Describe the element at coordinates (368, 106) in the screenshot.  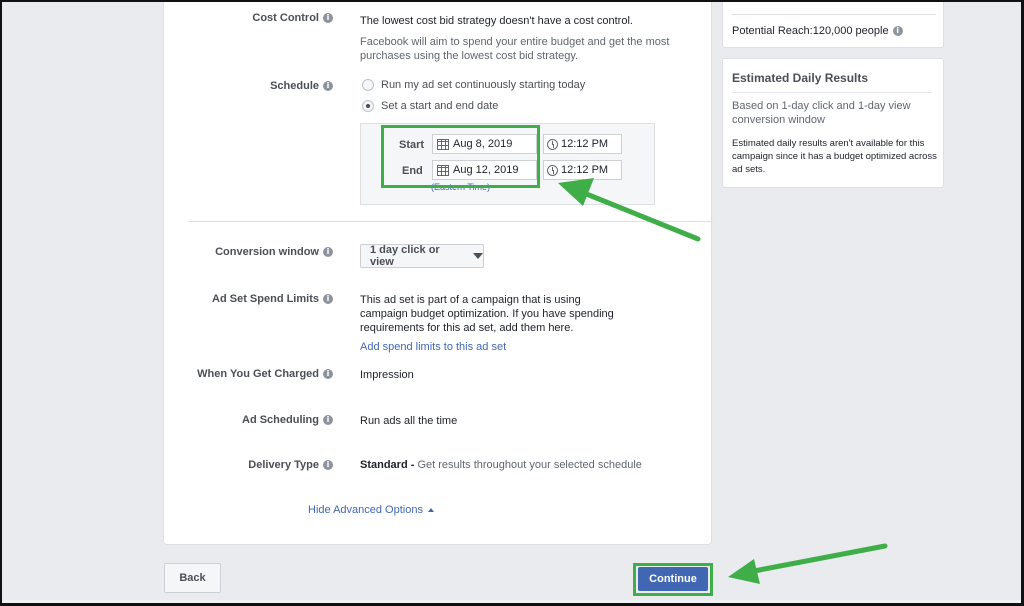
I see `radio-button-selected-icon` at that location.